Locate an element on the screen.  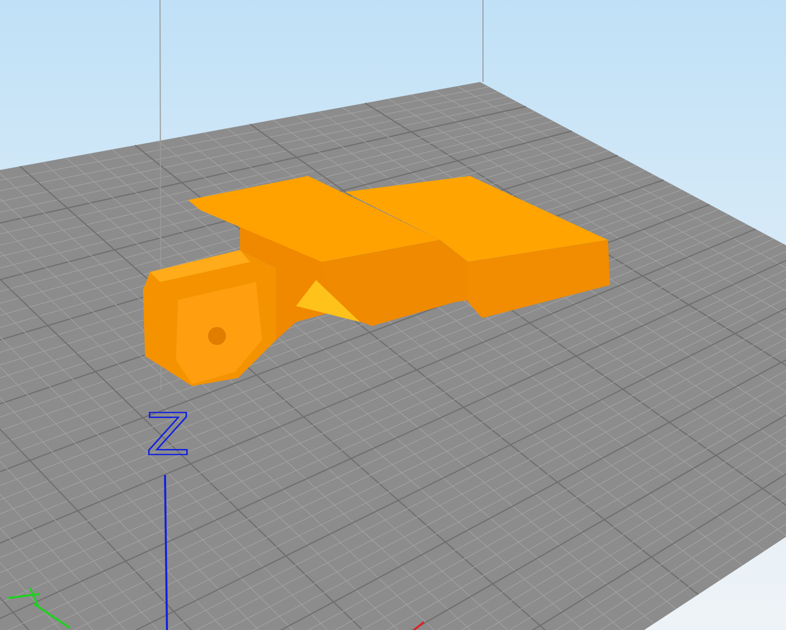
z-axis-label: Z is located at coordinates (168, 435).